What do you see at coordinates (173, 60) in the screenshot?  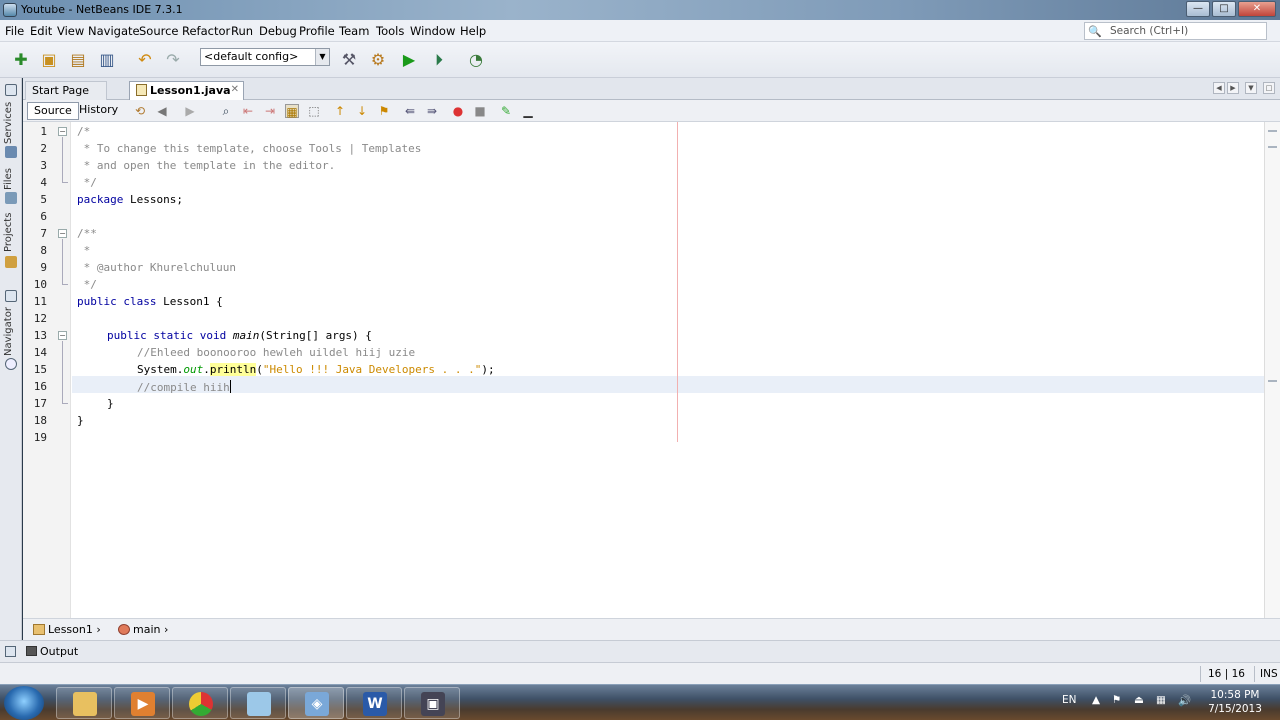 I see `redo-icon: ↷` at bounding box center [173, 60].